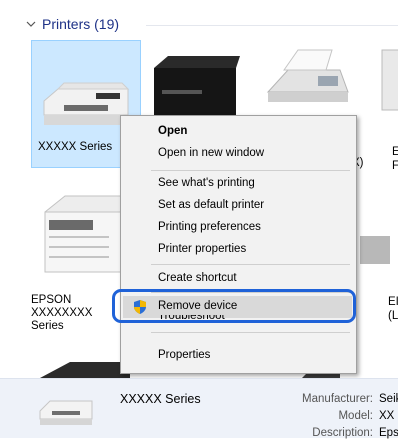 This screenshot has width=398, height=439. I want to click on details-printer-name: XXXXX Series, so click(160, 399).